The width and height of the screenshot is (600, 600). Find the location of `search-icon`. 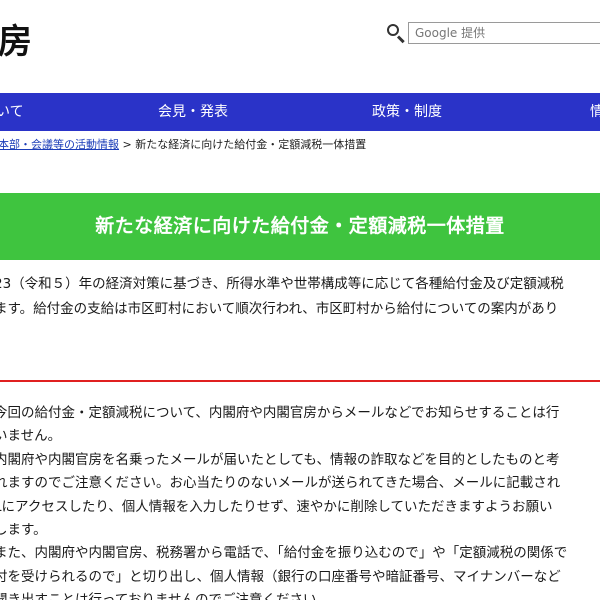

search-icon is located at coordinates (396, 33).